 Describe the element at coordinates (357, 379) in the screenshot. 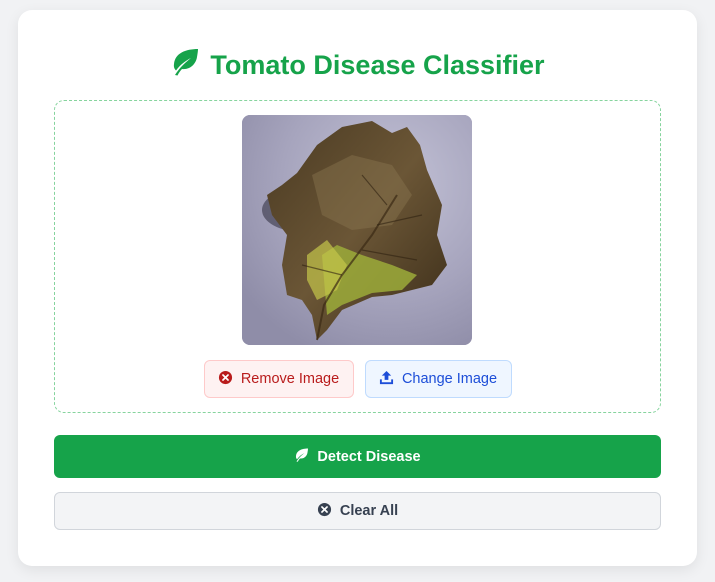

I see `image-actions: Remove Image Change Image` at that location.